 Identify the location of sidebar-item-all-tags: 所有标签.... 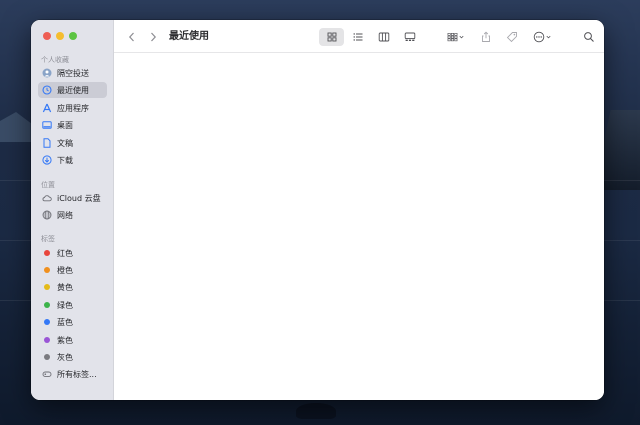
(72, 374).